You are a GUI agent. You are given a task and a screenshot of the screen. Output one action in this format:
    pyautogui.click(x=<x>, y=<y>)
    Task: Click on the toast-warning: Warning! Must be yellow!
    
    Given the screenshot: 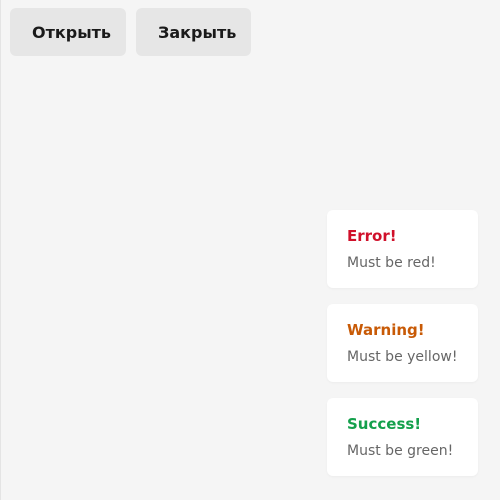 What is the action you would take?
    pyautogui.click(x=402, y=343)
    